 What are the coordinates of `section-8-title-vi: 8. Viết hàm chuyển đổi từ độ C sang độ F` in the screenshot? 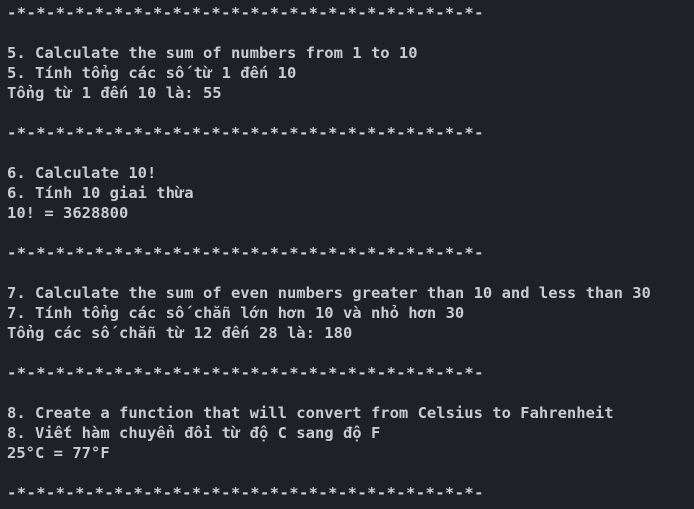 It's located at (194, 433).